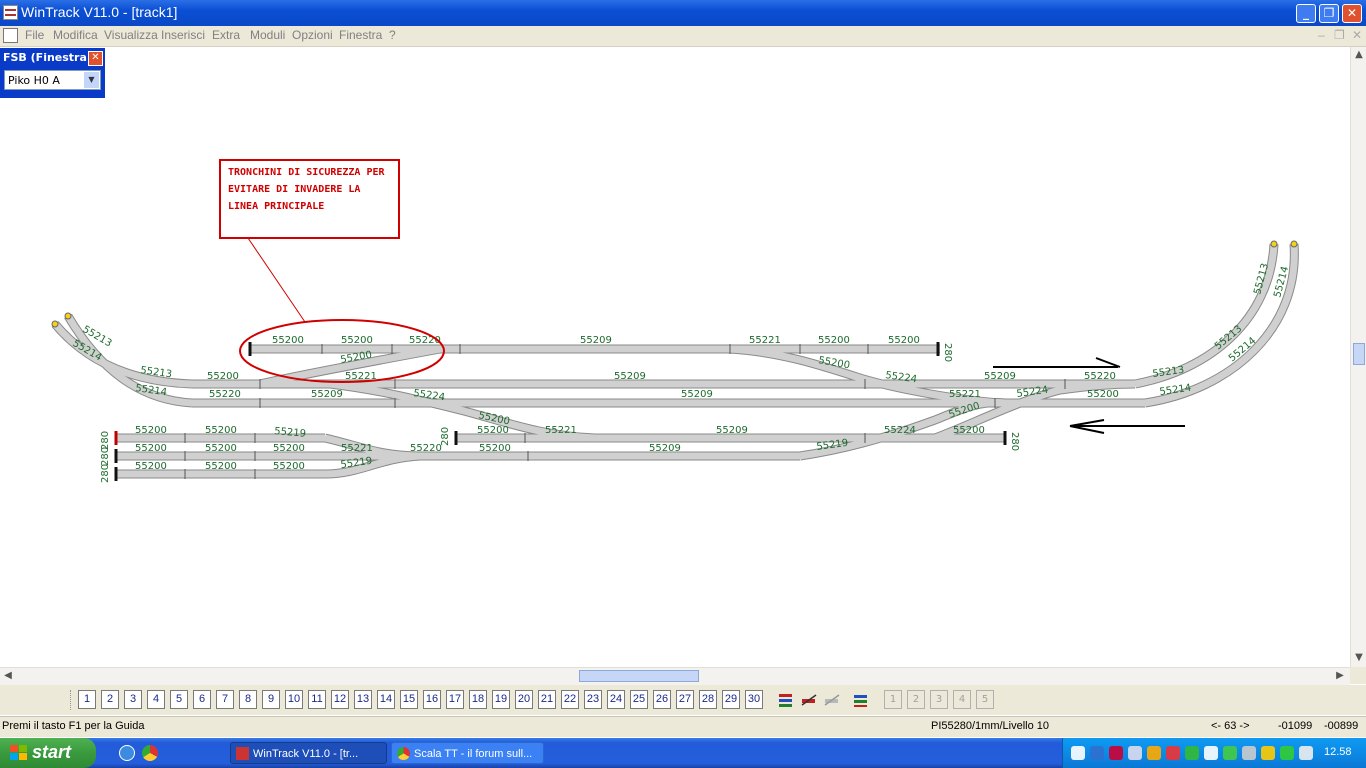 The image size is (1366, 768). What do you see at coordinates (432, 699) in the screenshot?
I see `layer-button-16: 16` at bounding box center [432, 699].